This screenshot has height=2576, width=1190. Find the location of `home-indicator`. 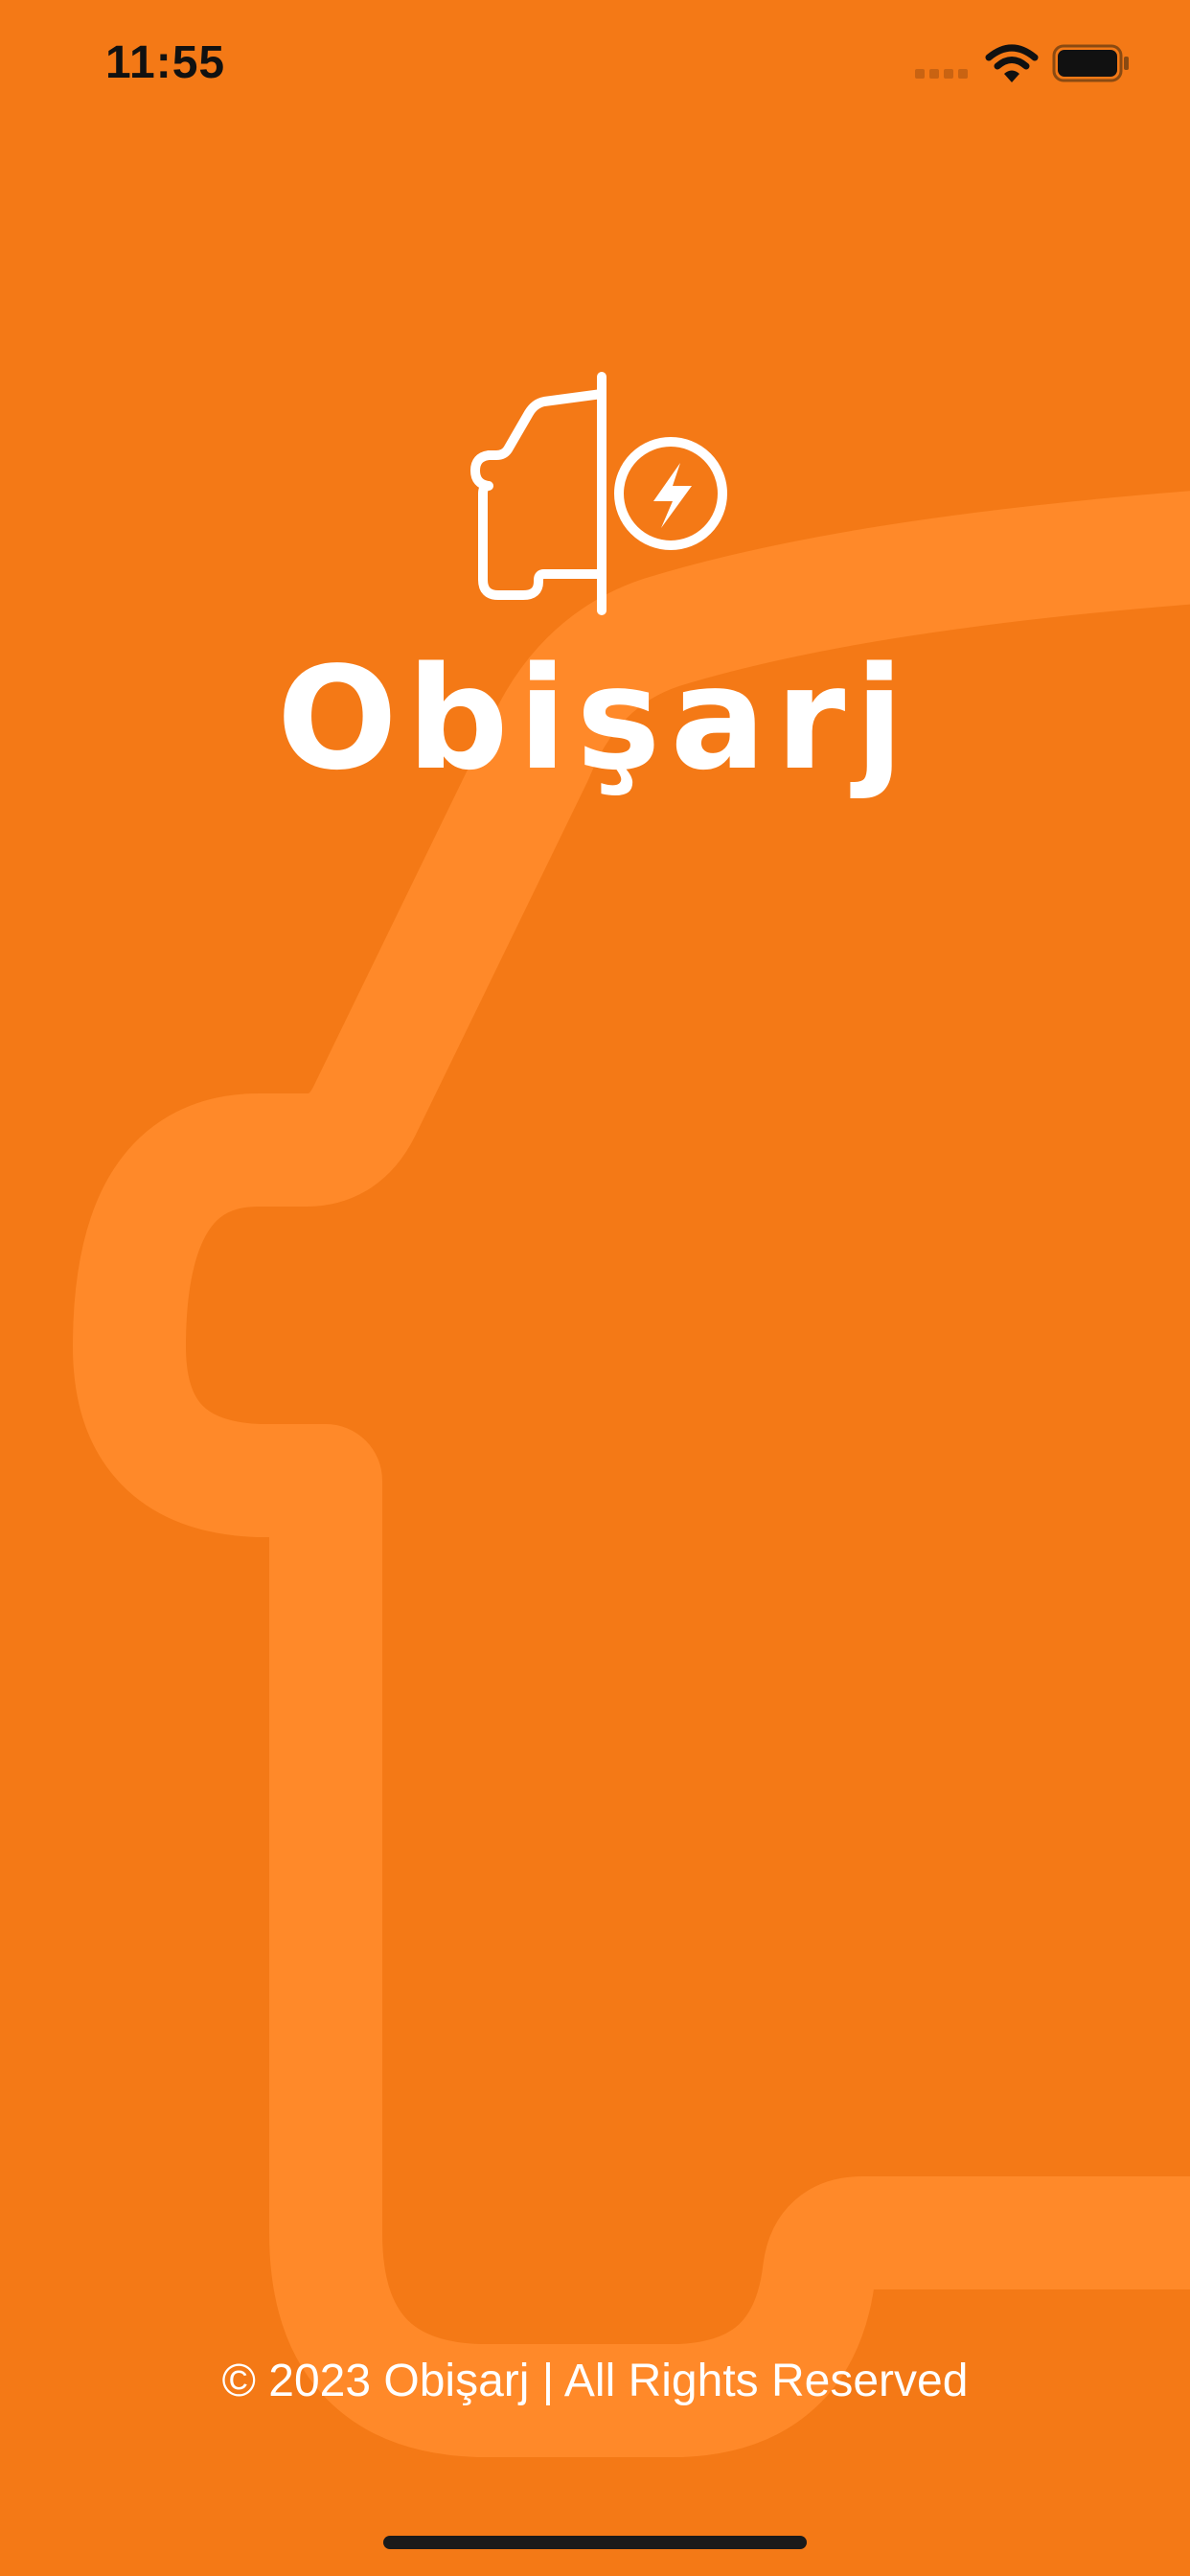

home-indicator is located at coordinates (595, 2542).